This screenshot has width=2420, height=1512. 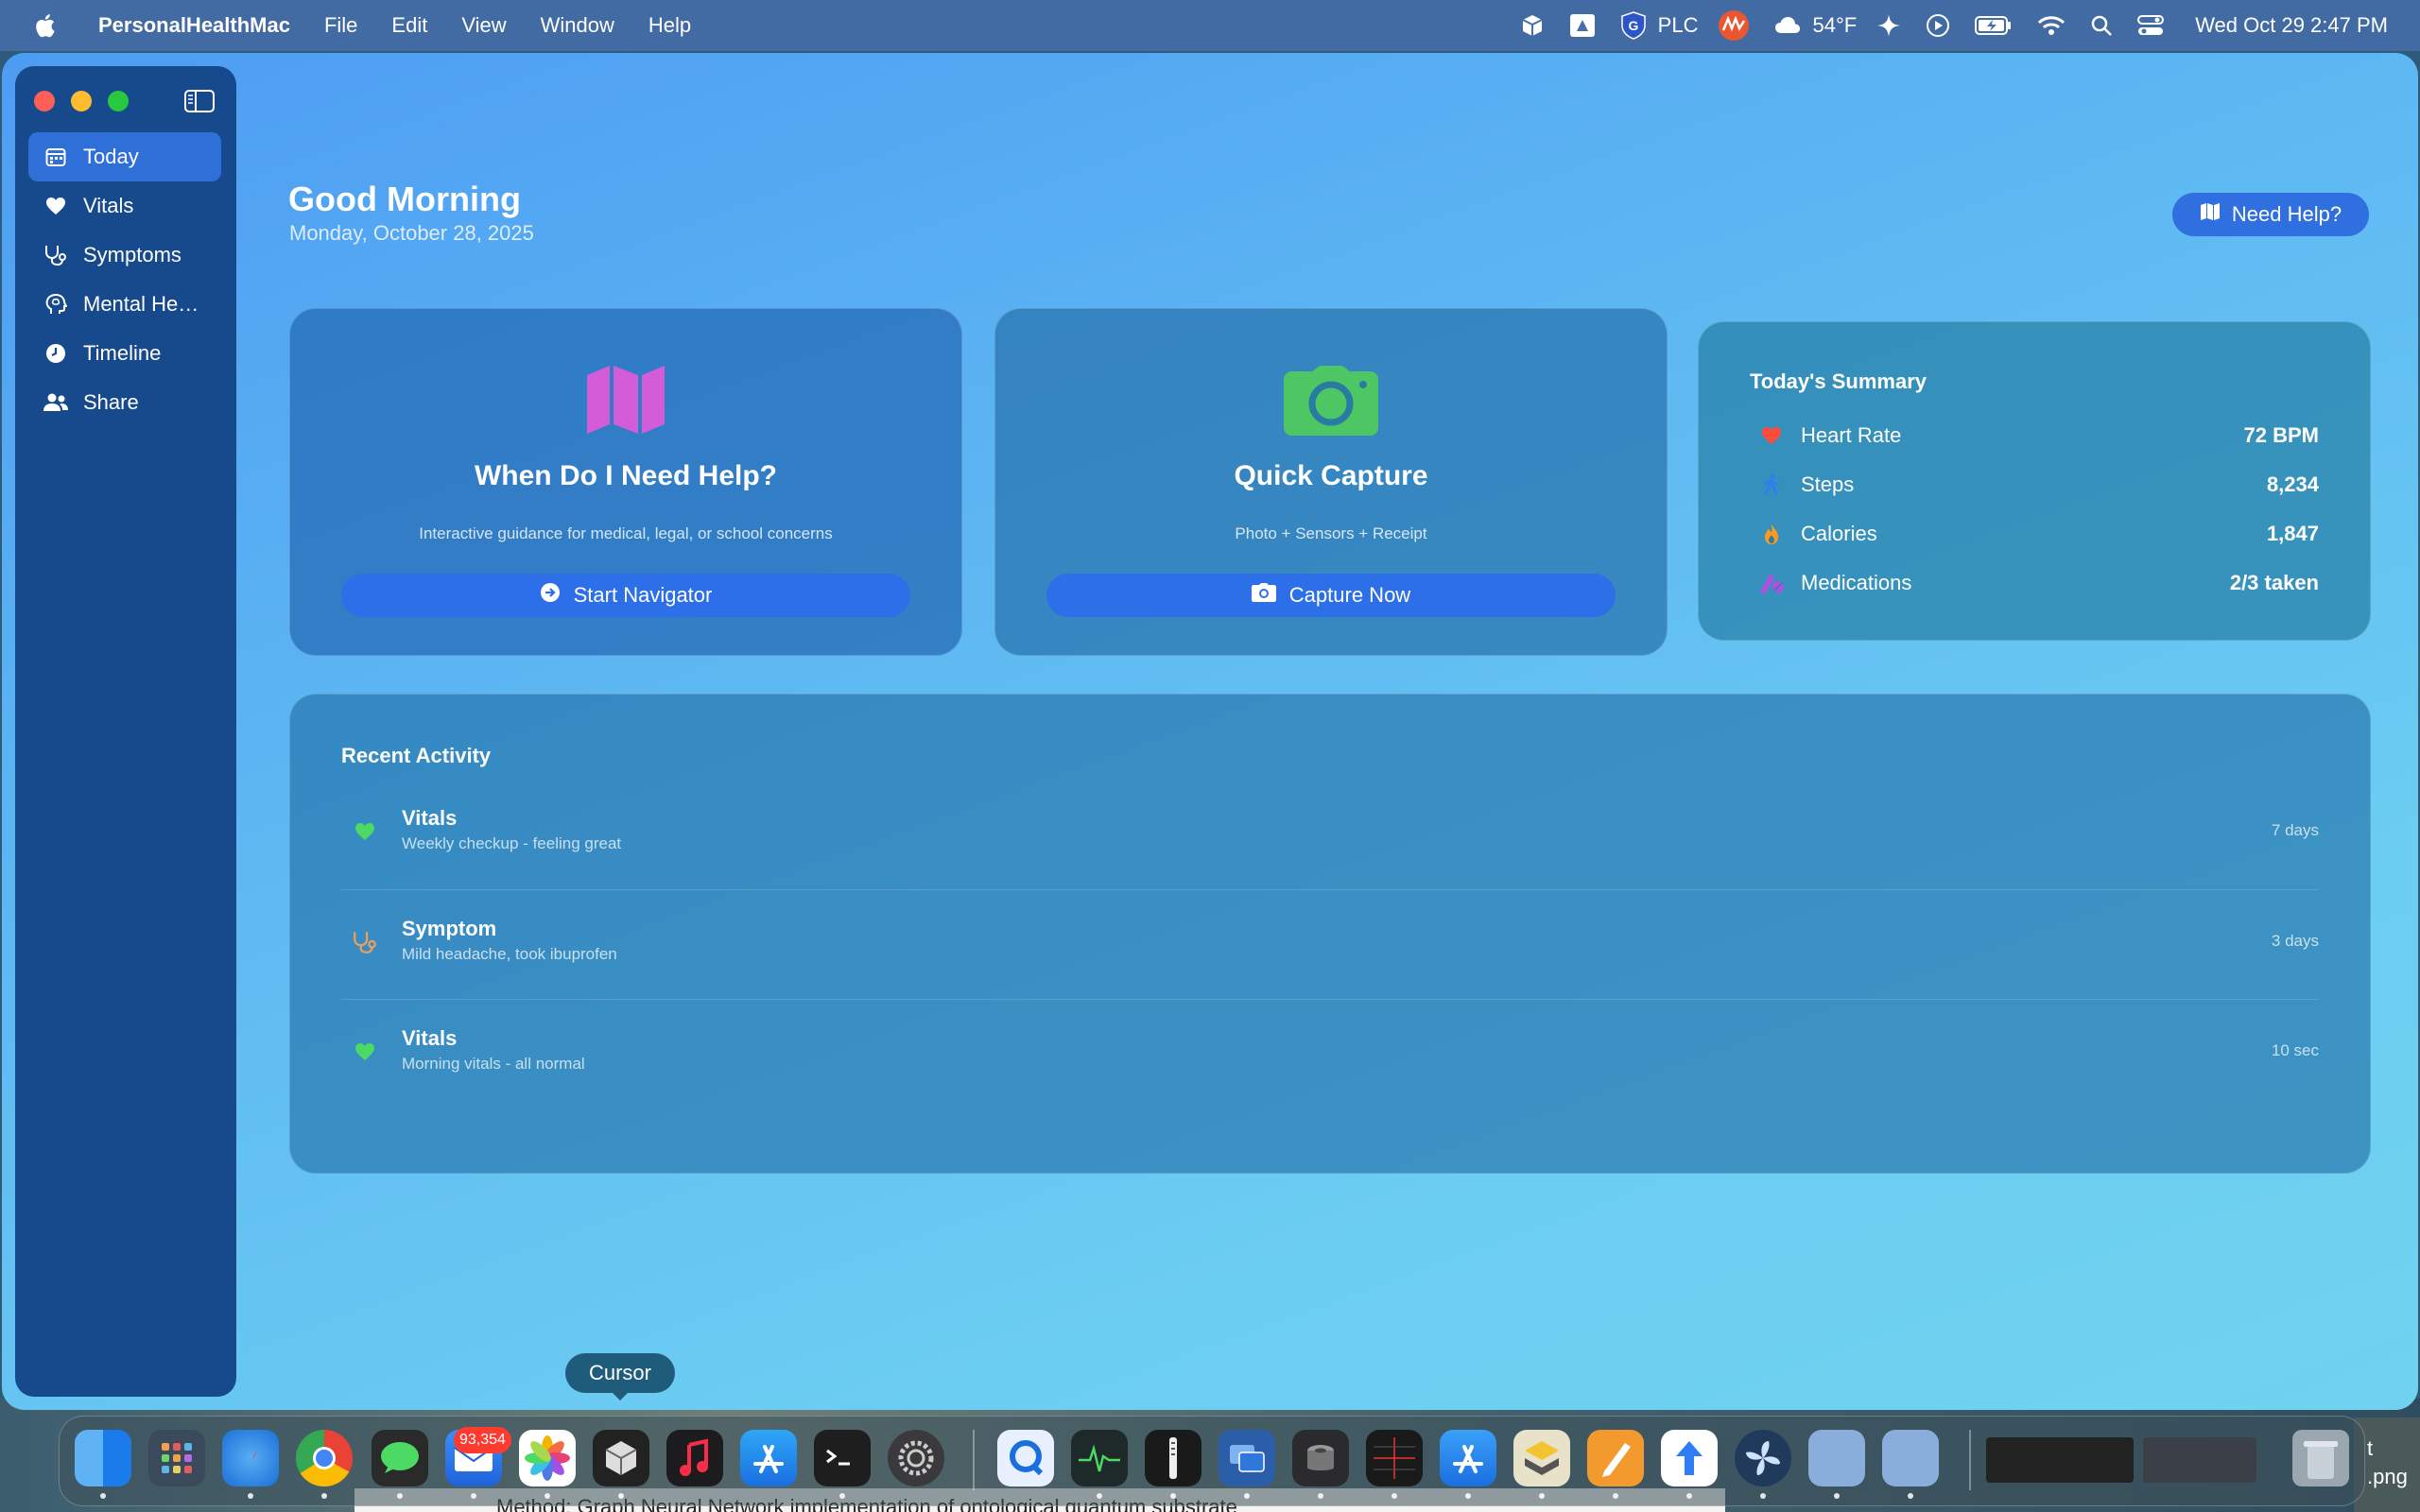 I want to click on summary-value: 1,847, so click(x=2292, y=533).